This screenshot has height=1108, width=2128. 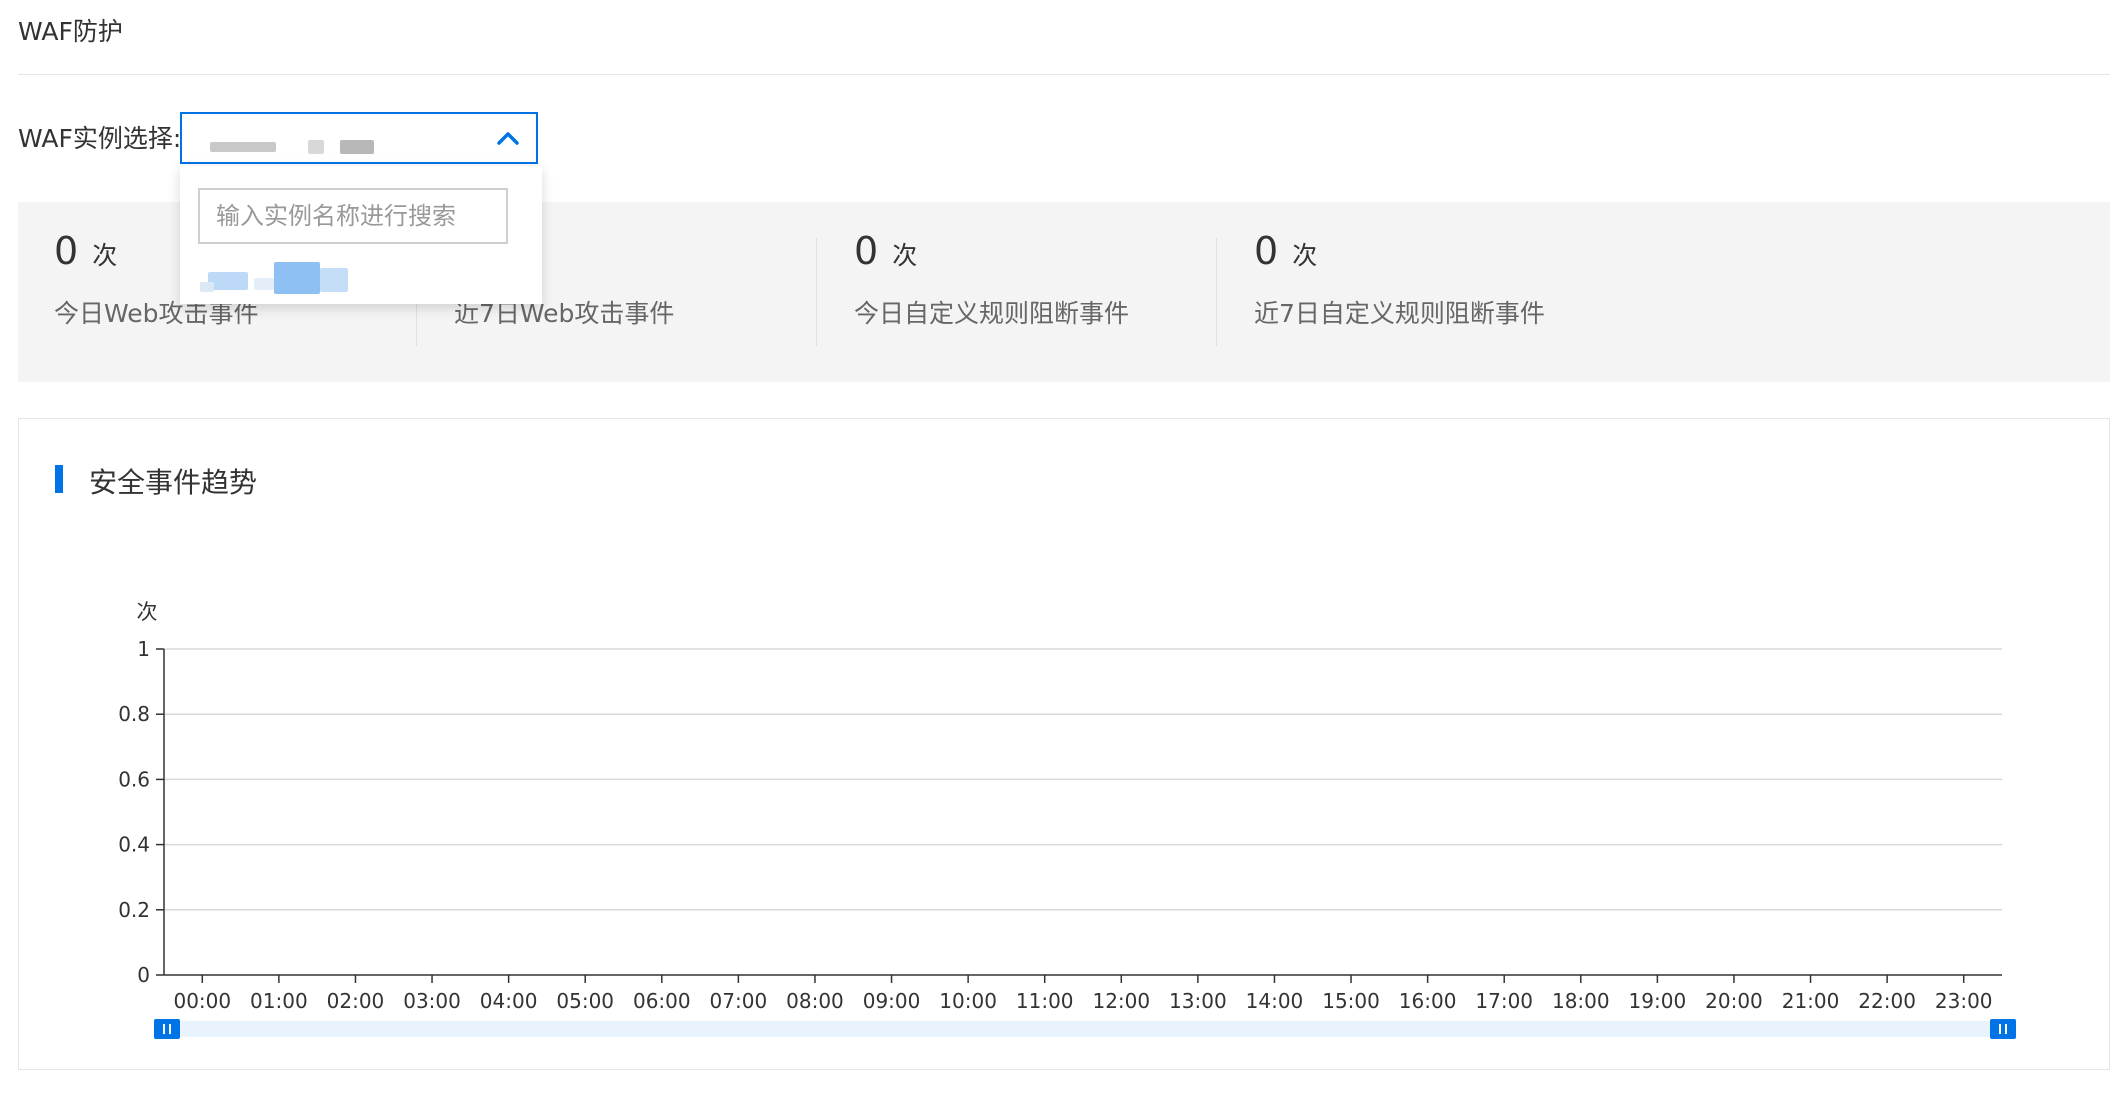 I want to click on x-tick-label: 03:00, so click(x=432, y=1001).